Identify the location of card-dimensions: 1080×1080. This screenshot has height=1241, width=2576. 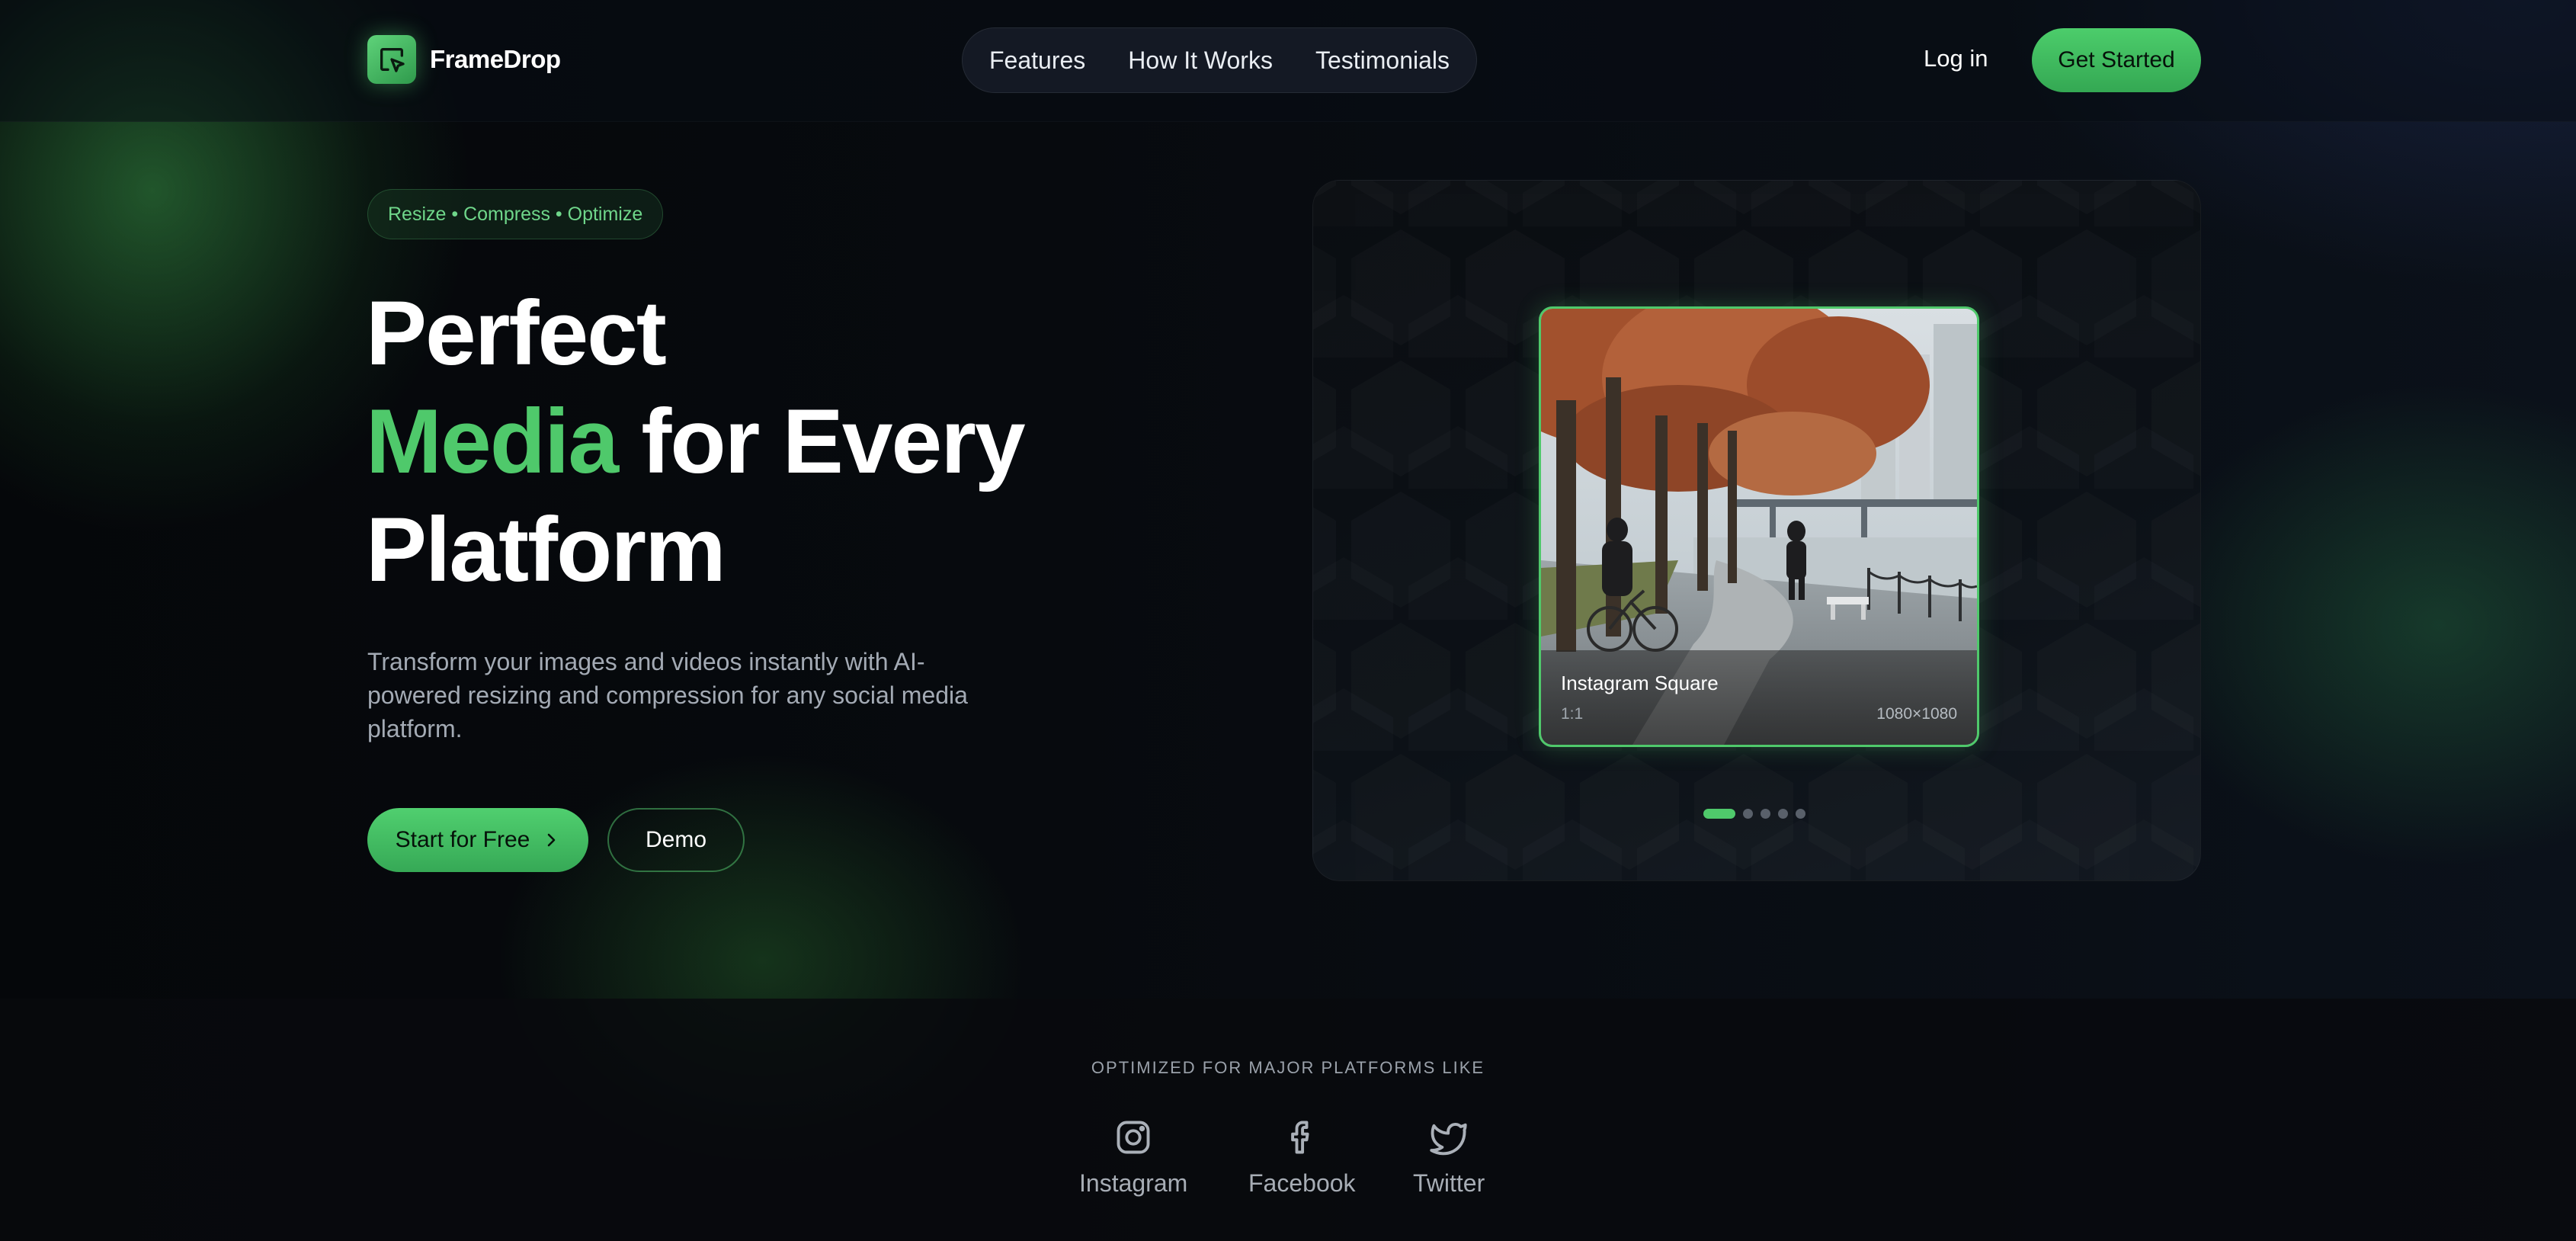
(1916, 714).